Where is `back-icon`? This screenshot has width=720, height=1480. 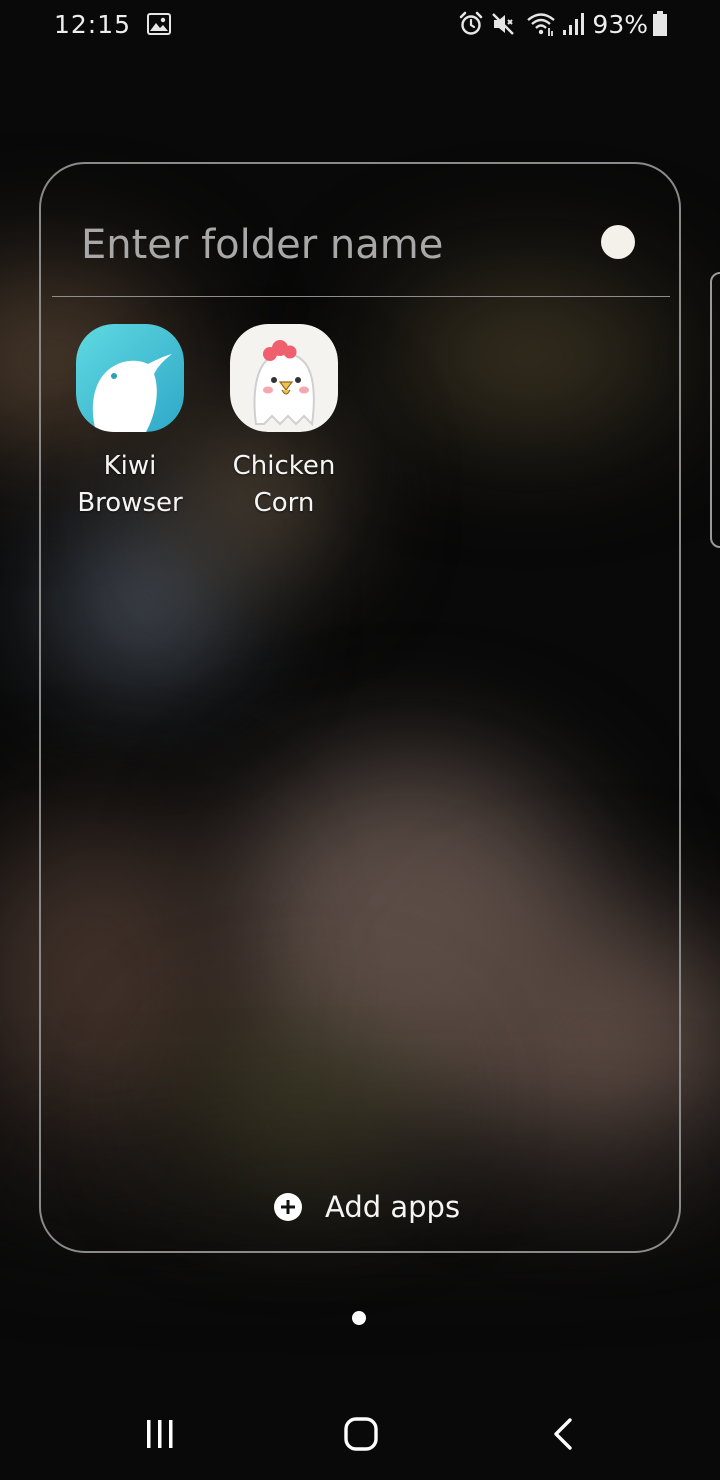
back-icon is located at coordinates (563, 1434).